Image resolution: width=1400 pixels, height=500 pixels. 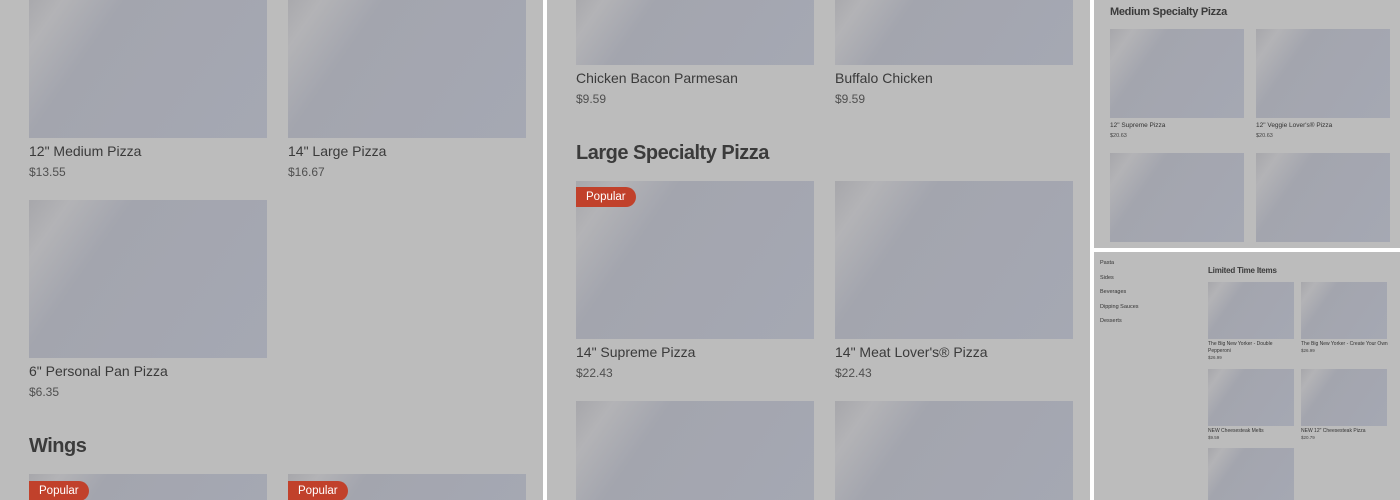 What do you see at coordinates (148, 279) in the screenshot?
I see `personal-pan-pizza-image` at bounding box center [148, 279].